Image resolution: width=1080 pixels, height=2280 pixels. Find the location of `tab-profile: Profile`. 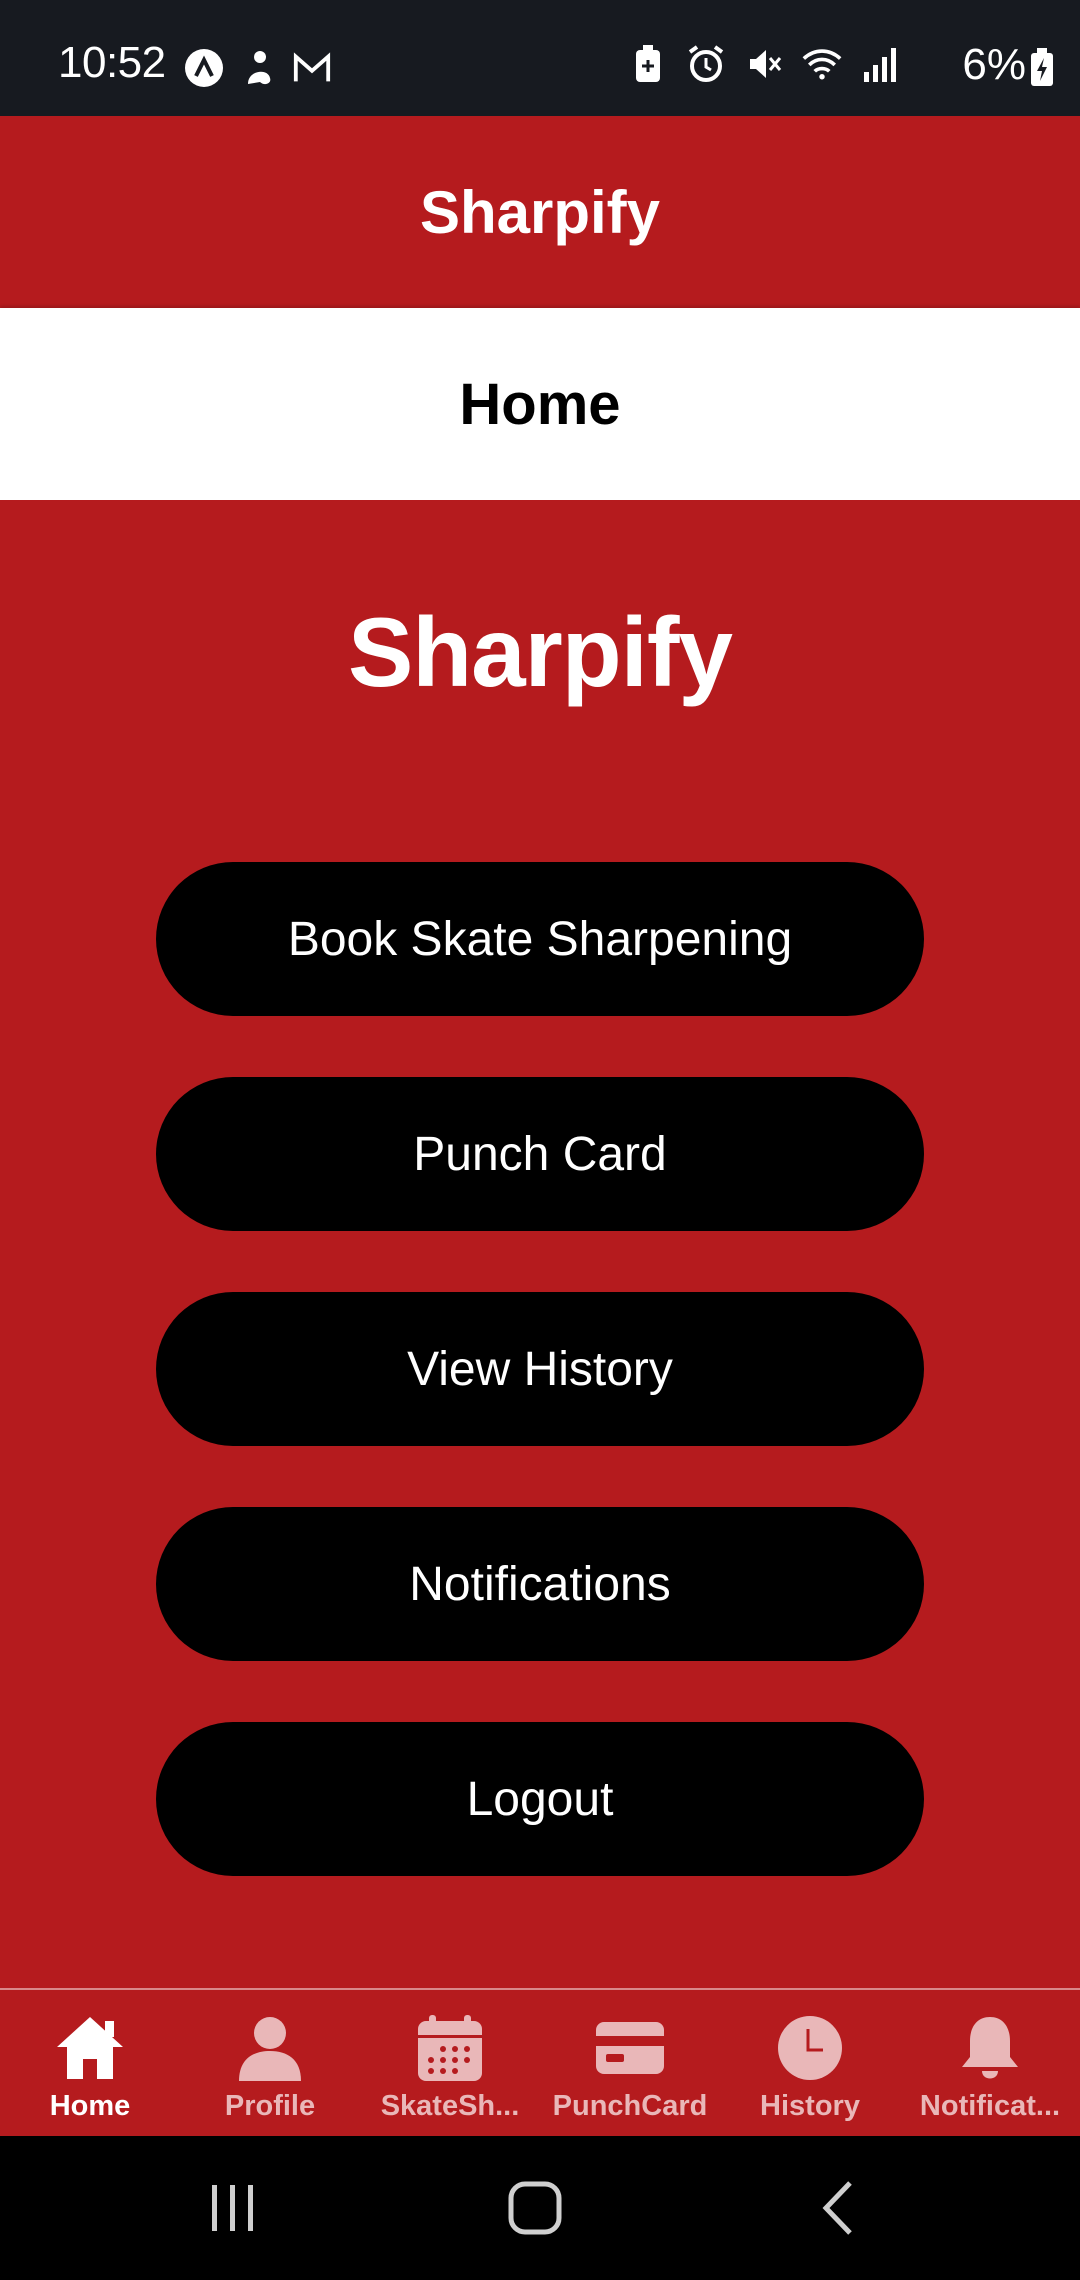

tab-profile: Profile is located at coordinates (270, 2064).